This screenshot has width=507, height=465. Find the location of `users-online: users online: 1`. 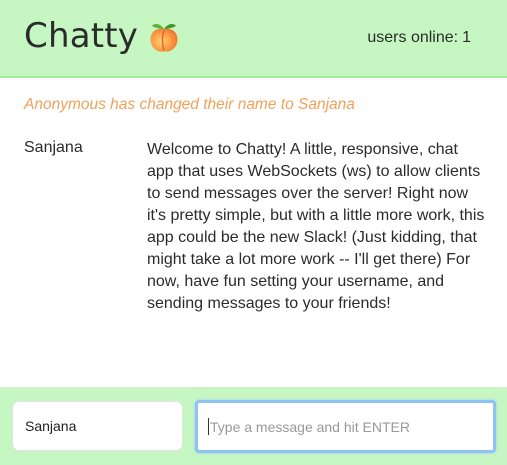

users-online: users online: 1 is located at coordinates (419, 38).